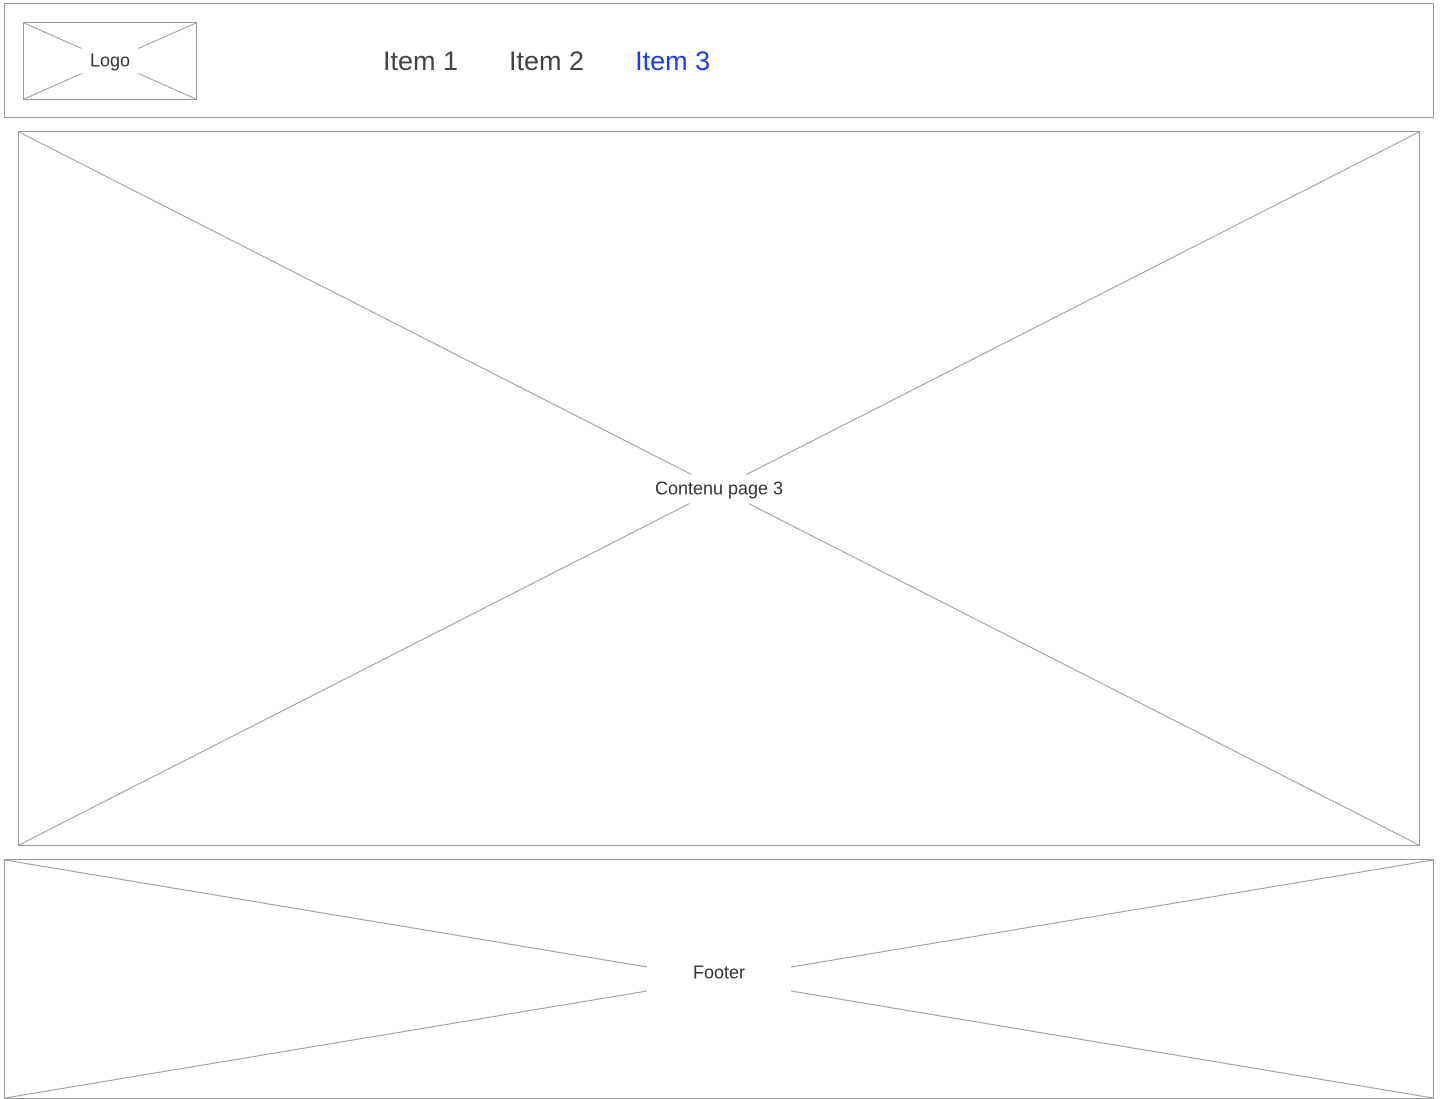  What do you see at coordinates (719, 973) in the screenshot?
I see `footer-label: Footer` at bounding box center [719, 973].